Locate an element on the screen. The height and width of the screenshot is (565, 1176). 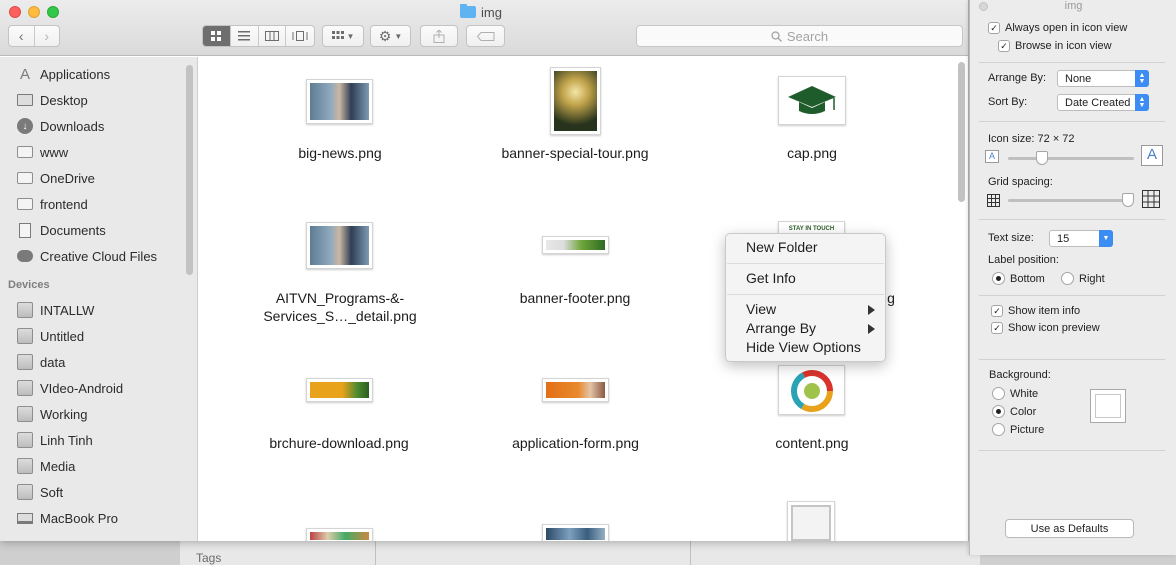
file-thumbnail-banner-footer is located at coordinates (575, 245).